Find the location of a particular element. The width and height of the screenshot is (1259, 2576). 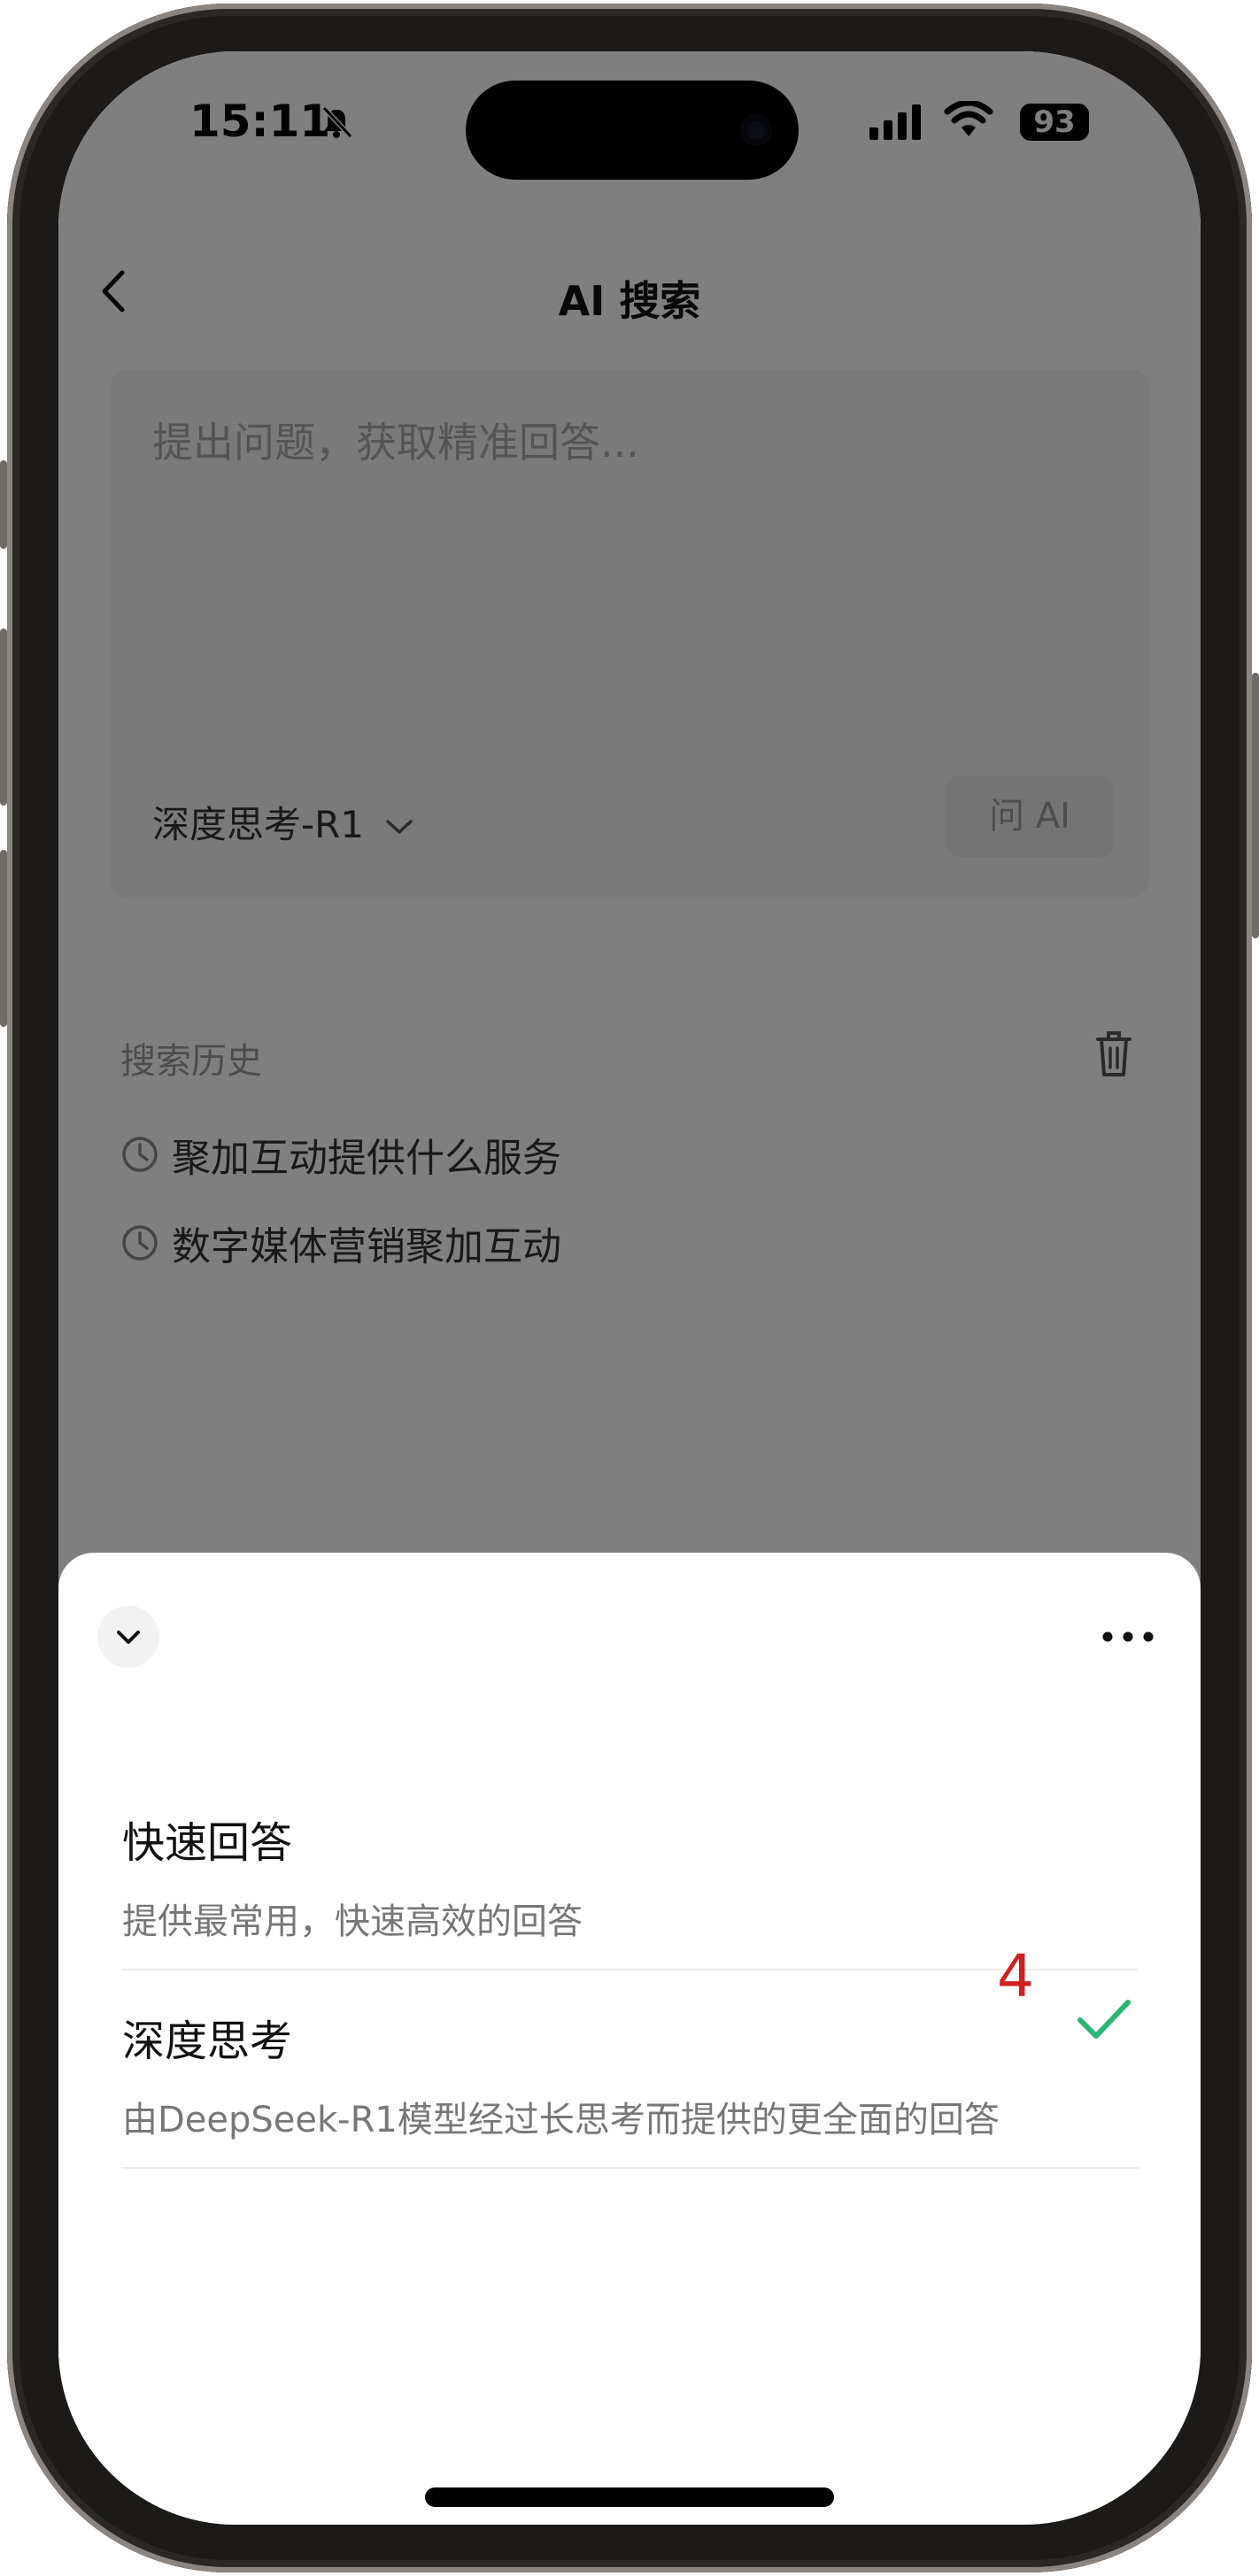

collapse-button is located at coordinates (128, 1637).